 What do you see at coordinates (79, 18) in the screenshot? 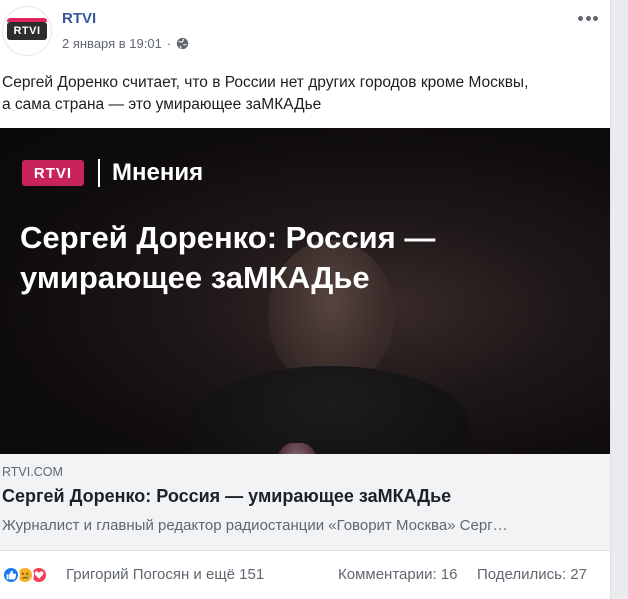
I see `page-name-link: RTVI` at bounding box center [79, 18].